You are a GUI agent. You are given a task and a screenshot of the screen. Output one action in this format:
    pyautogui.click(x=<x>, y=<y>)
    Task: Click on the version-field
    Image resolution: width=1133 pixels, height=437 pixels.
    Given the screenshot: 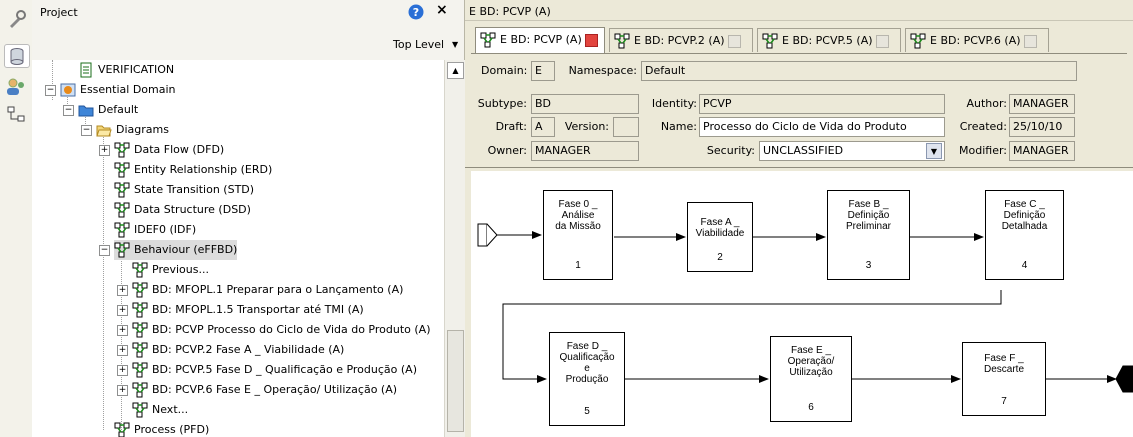 What is the action you would take?
    pyautogui.click(x=626, y=127)
    